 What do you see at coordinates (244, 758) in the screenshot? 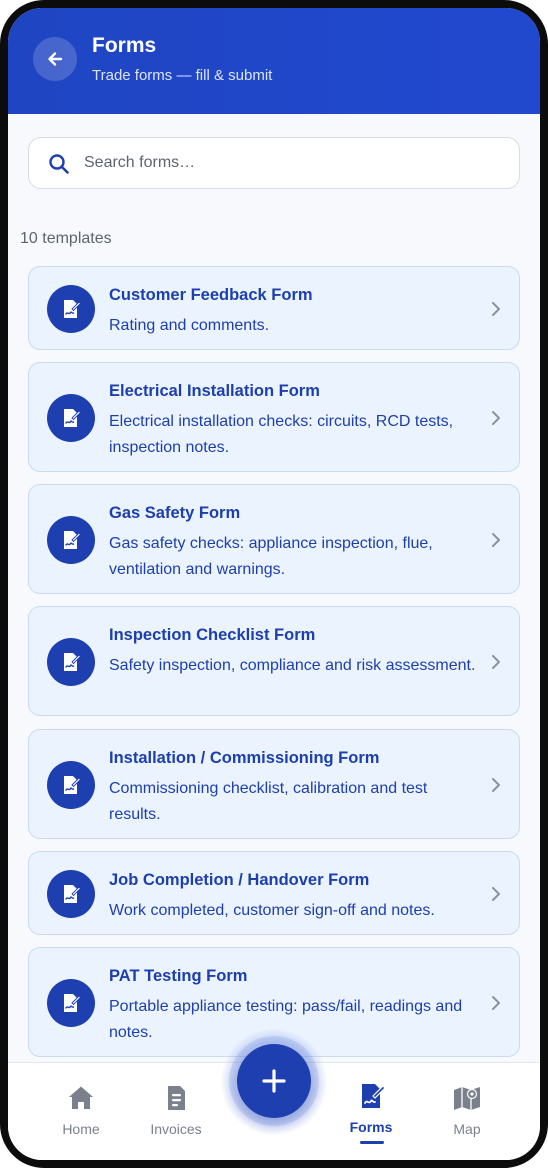
I see `form-title: Installation / Commissioning Form` at bounding box center [244, 758].